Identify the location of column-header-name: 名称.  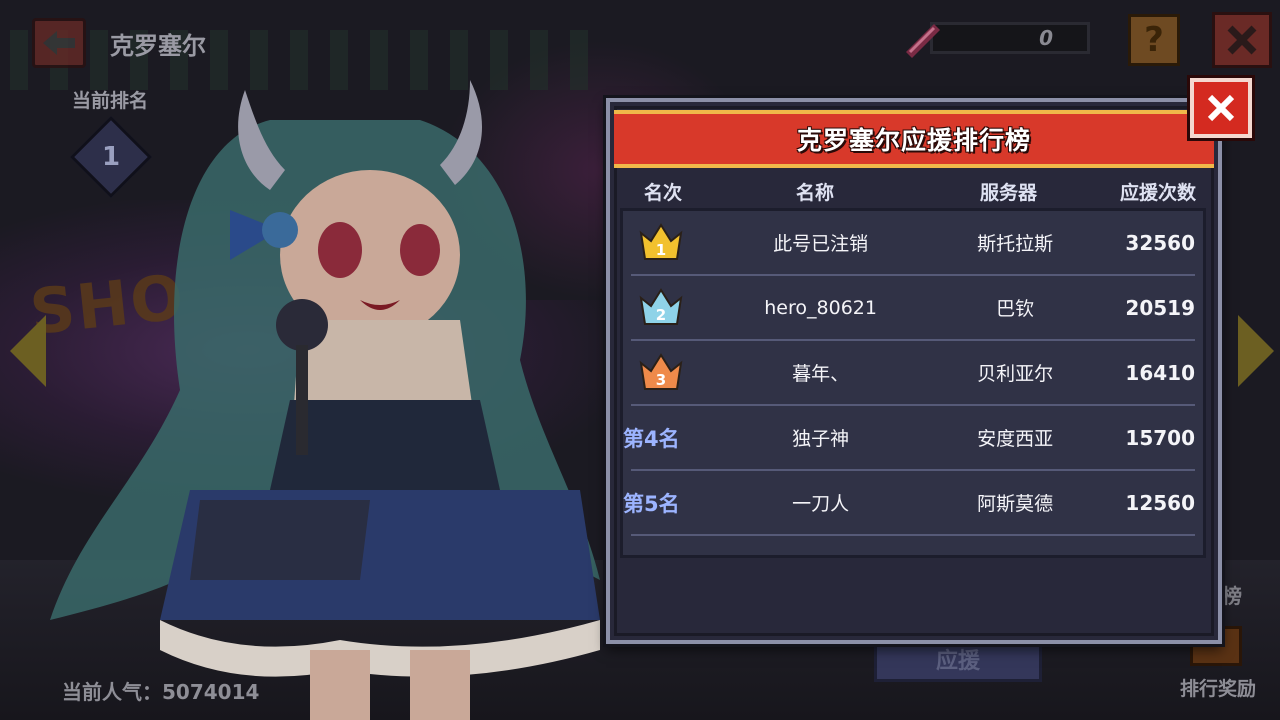
(815, 193).